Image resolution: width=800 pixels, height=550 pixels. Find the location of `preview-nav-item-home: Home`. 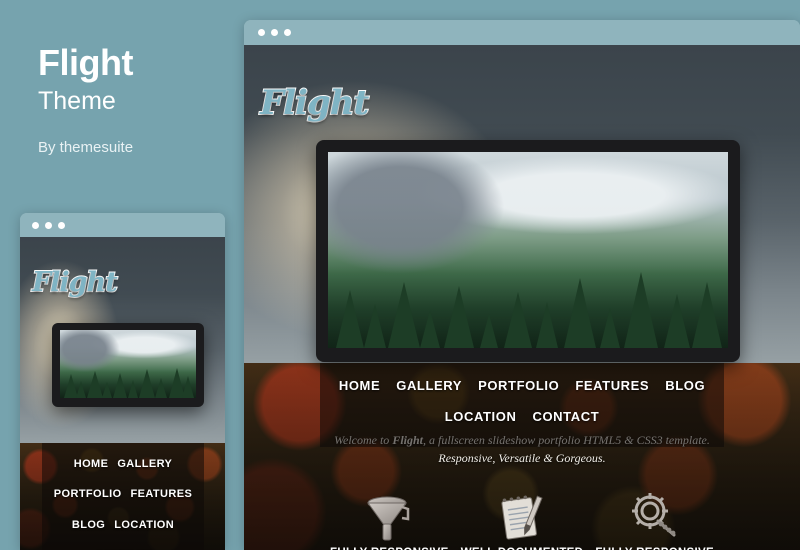

preview-nav-item-home: Home is located at coordinates (91, 464).